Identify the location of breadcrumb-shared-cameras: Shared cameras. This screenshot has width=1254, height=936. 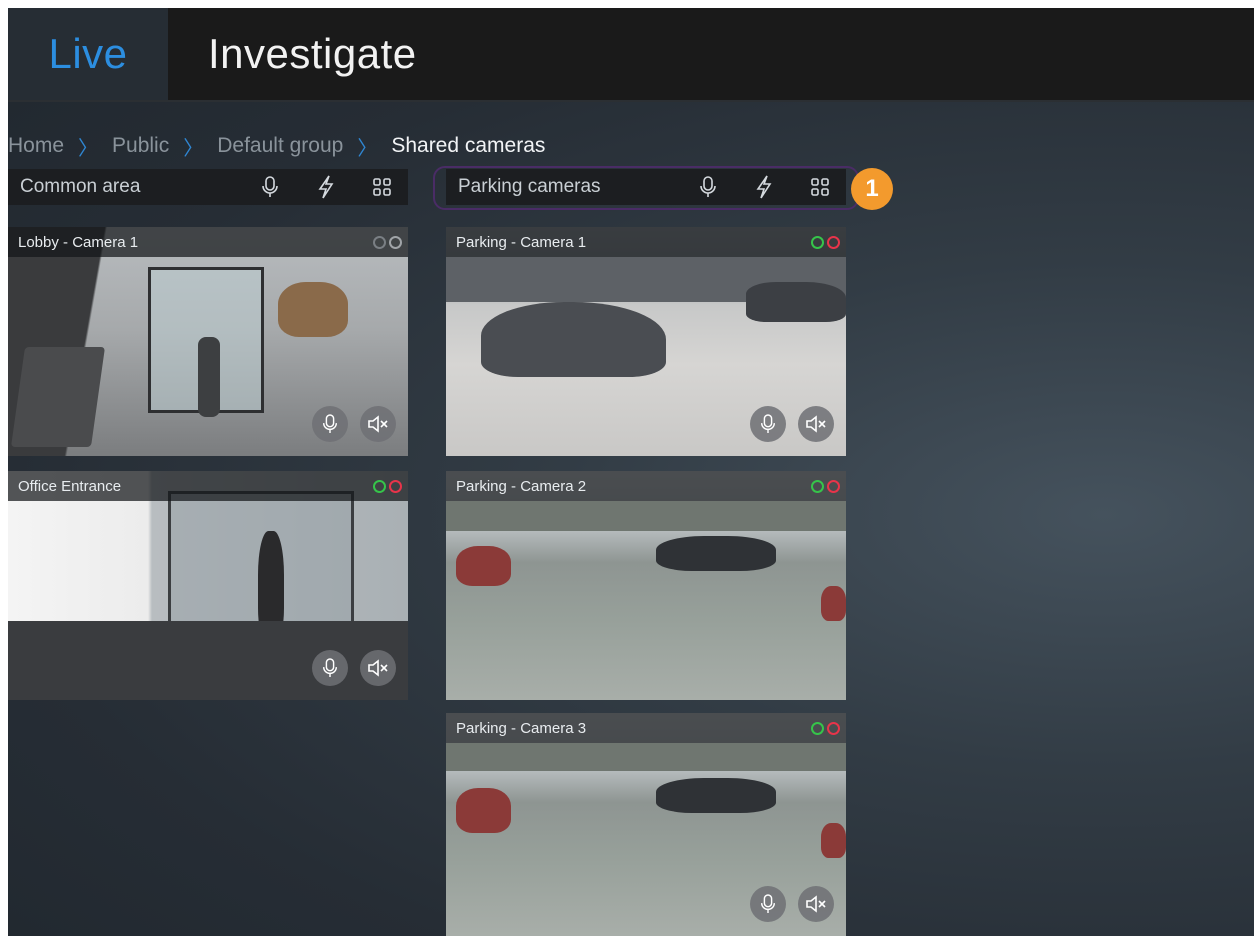
(468, 145).